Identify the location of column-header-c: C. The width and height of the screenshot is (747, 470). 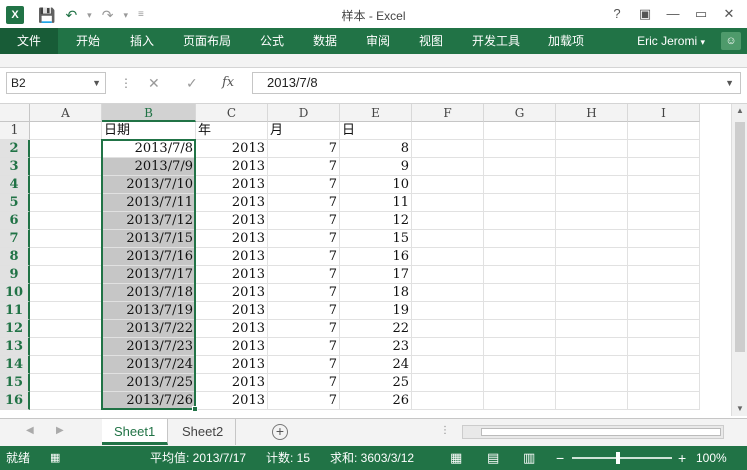
(232, 113).